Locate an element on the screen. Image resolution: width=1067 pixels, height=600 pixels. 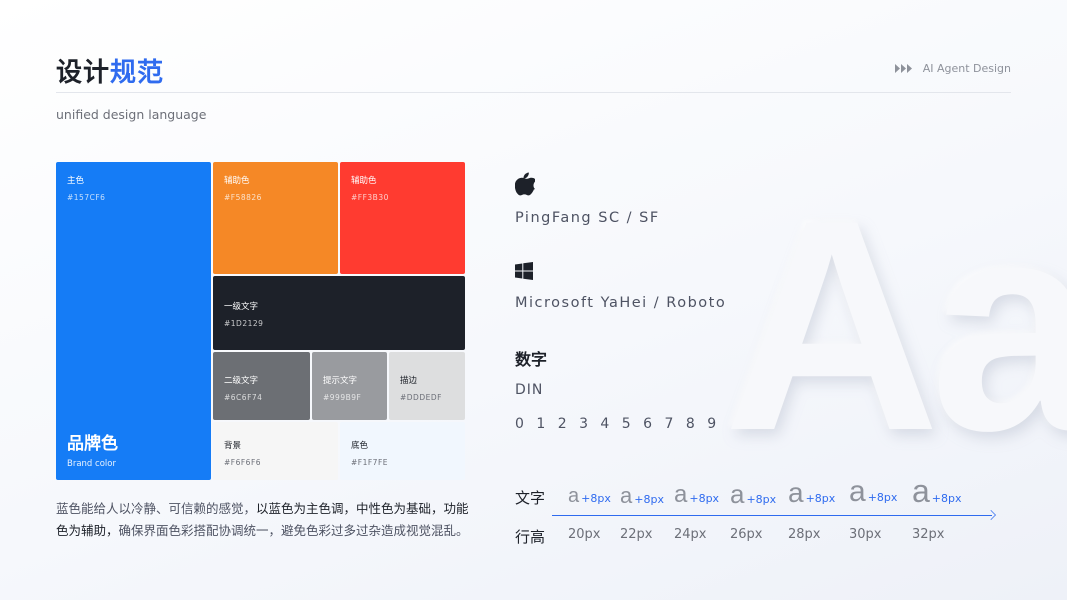
swatch-aux1: 辅助色 #F58826 is located at coordinates (275, 218).